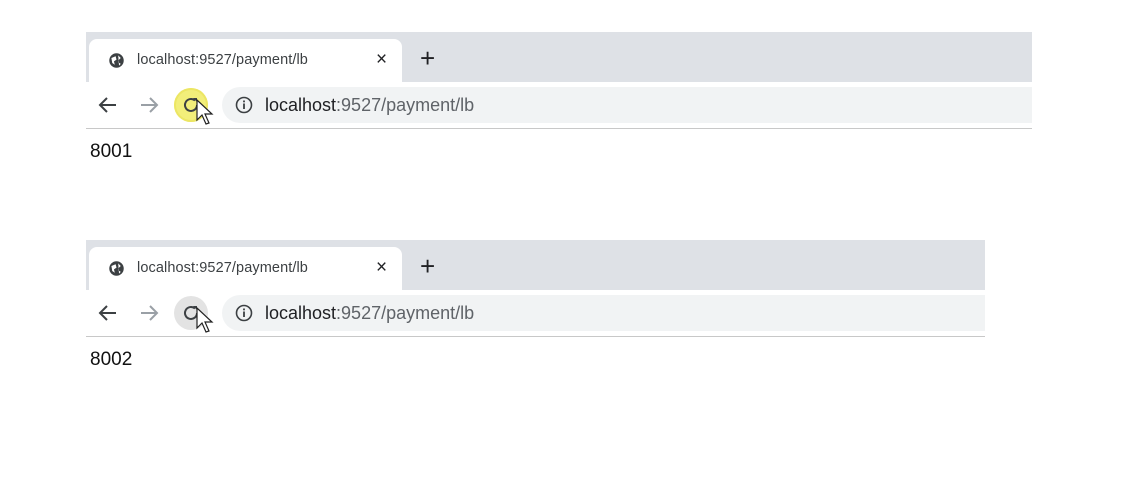  Describe the element at coordinates (111, 359) in the screenshot. I see `page-content: 8002` at that location.